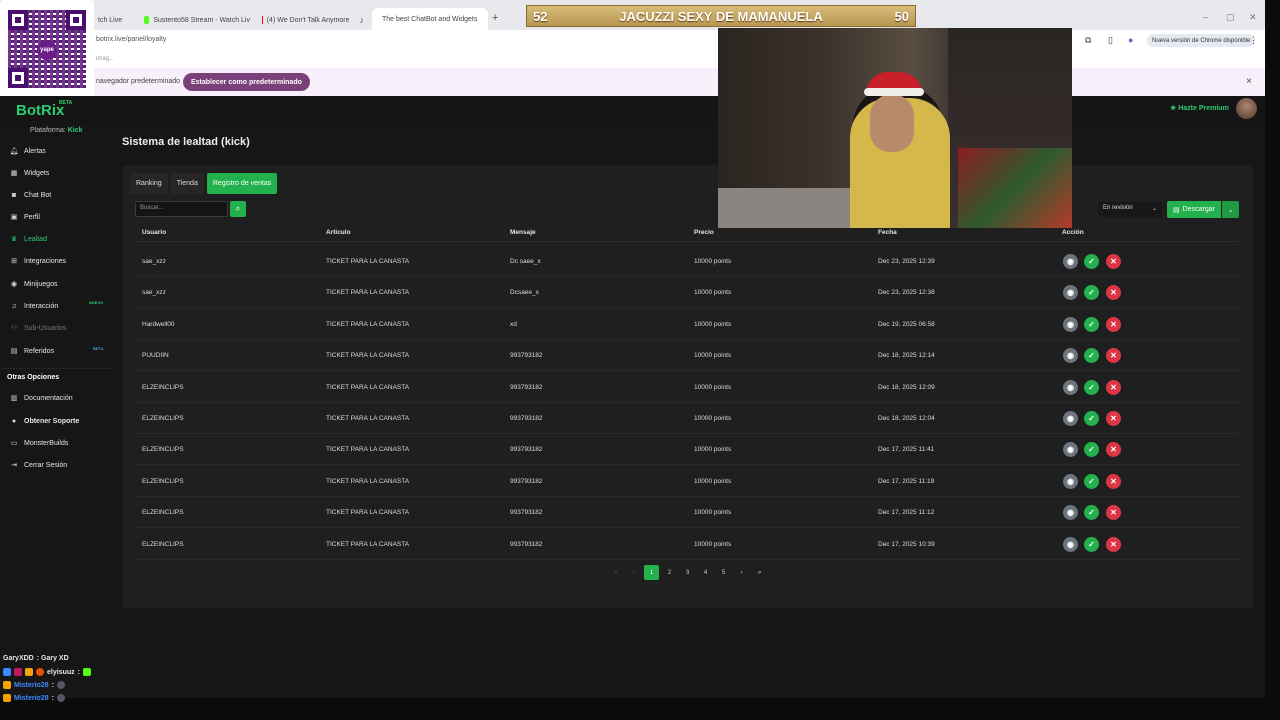 The height and width of the screenshot is (720, 1280). Describe the element at coordinates (28, 239) in the screenshot. I see `sidebar-item-lealtad: ♛ Lealtad` at that location.